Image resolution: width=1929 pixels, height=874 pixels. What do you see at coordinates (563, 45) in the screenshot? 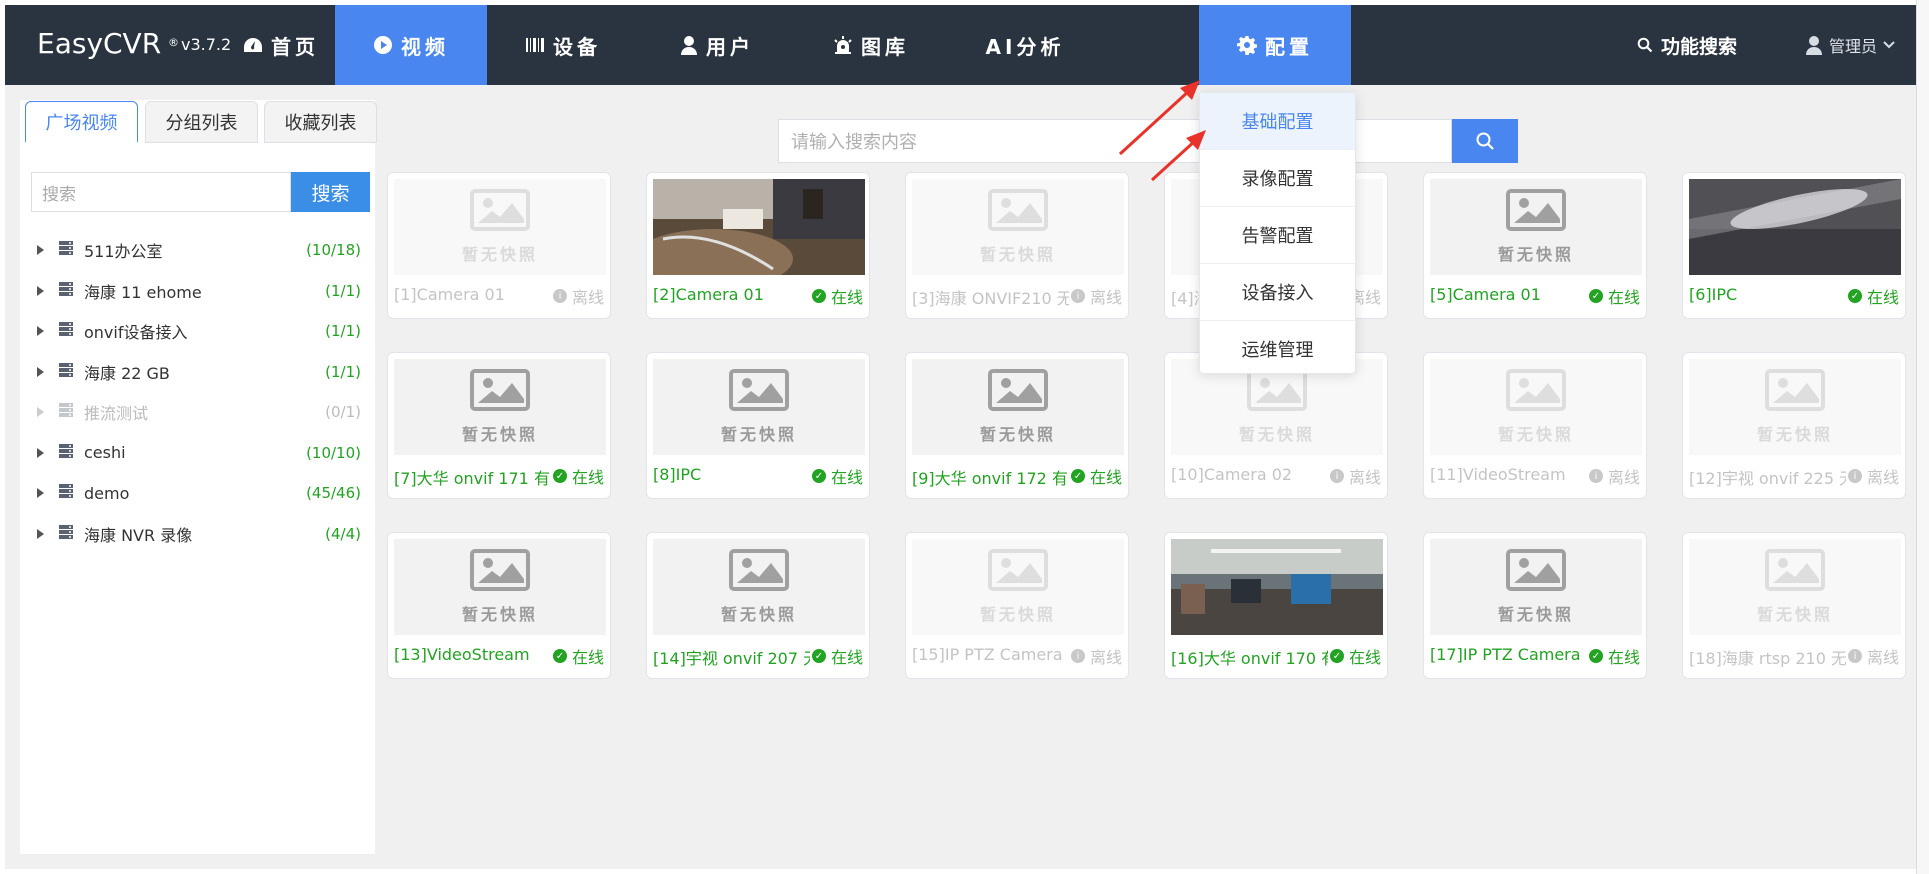
I see `nav-devices: 设备` at bounding box center [563, 45].